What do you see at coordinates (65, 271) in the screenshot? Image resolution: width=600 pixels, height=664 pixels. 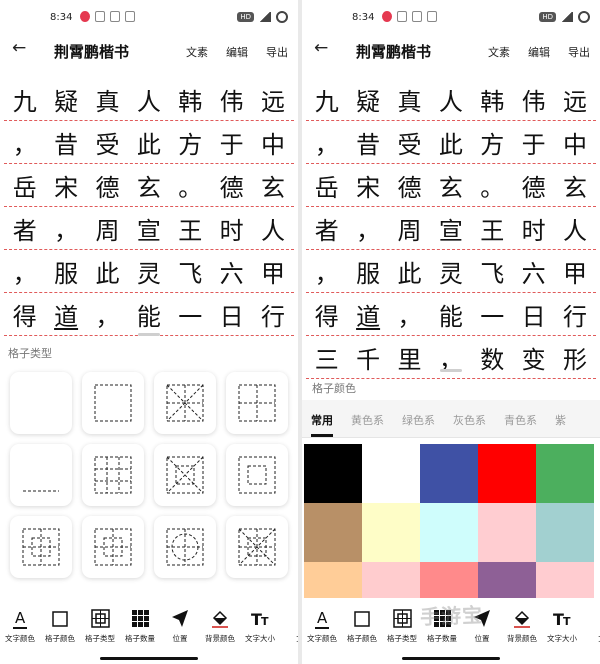 I see `grid-cell: 服` at bounding box center [65, 271].